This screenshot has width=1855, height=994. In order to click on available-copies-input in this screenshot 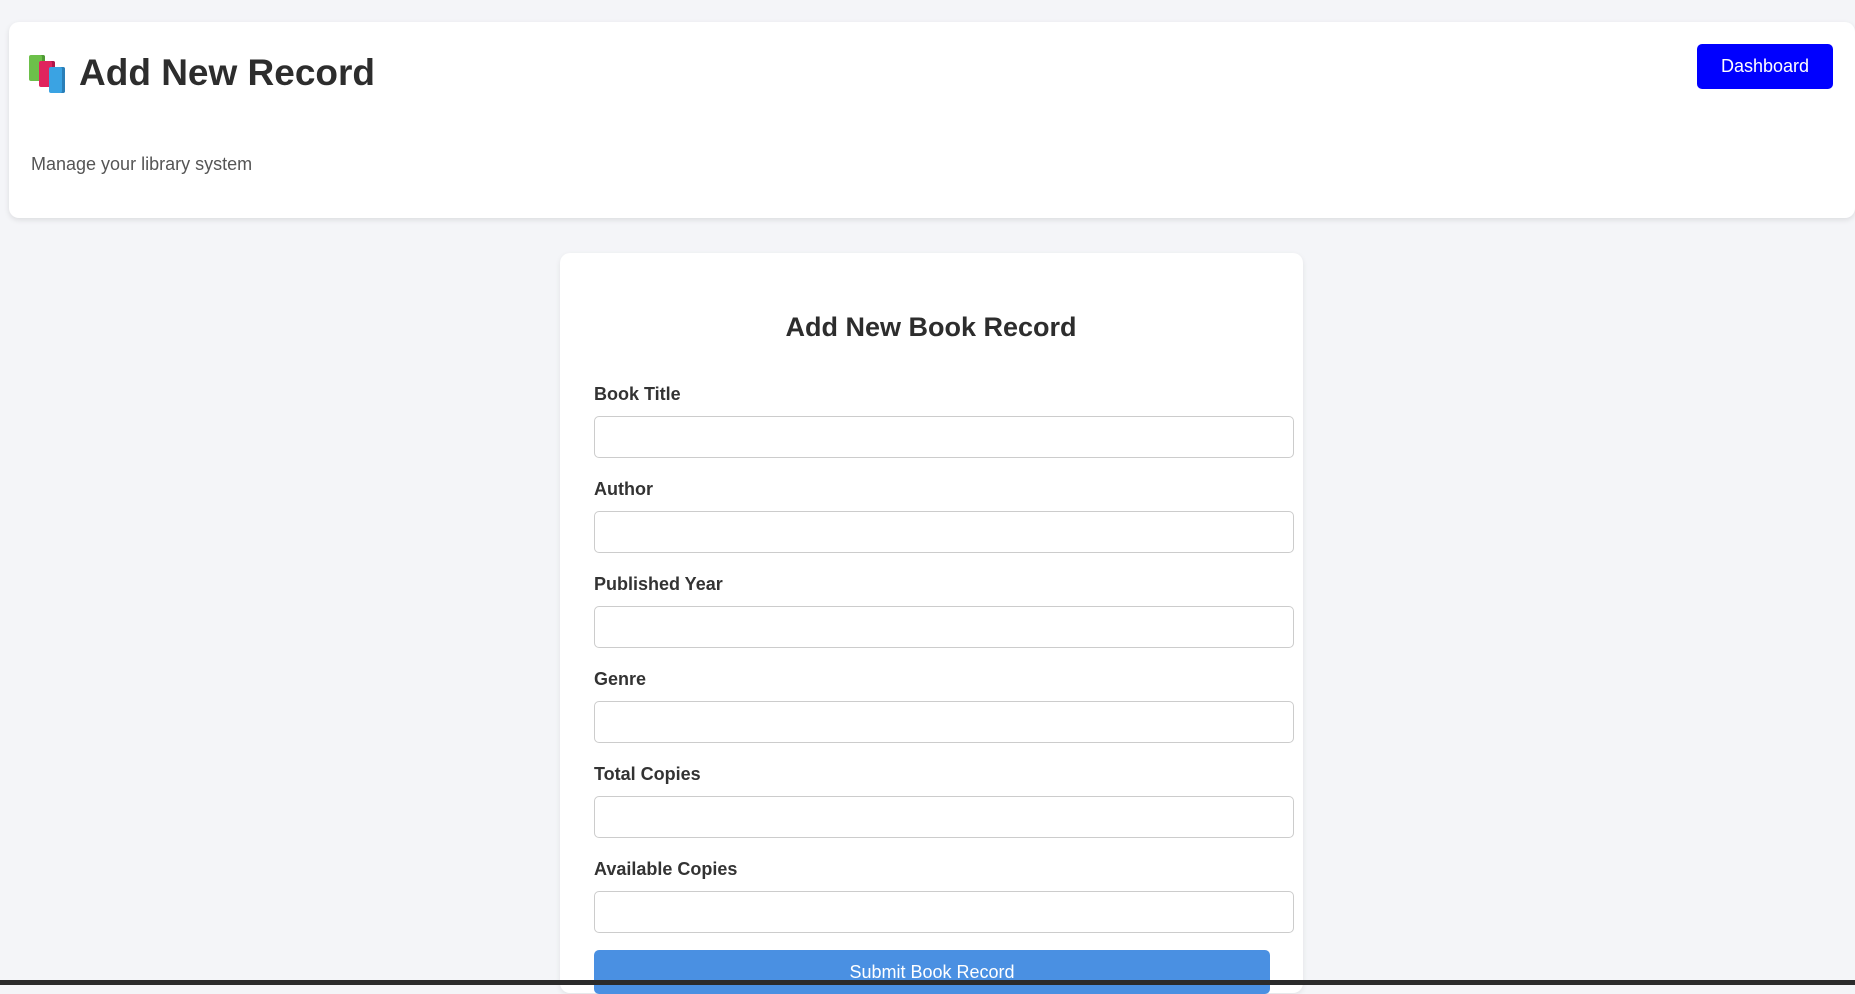, I will do `click(944, 912)`.